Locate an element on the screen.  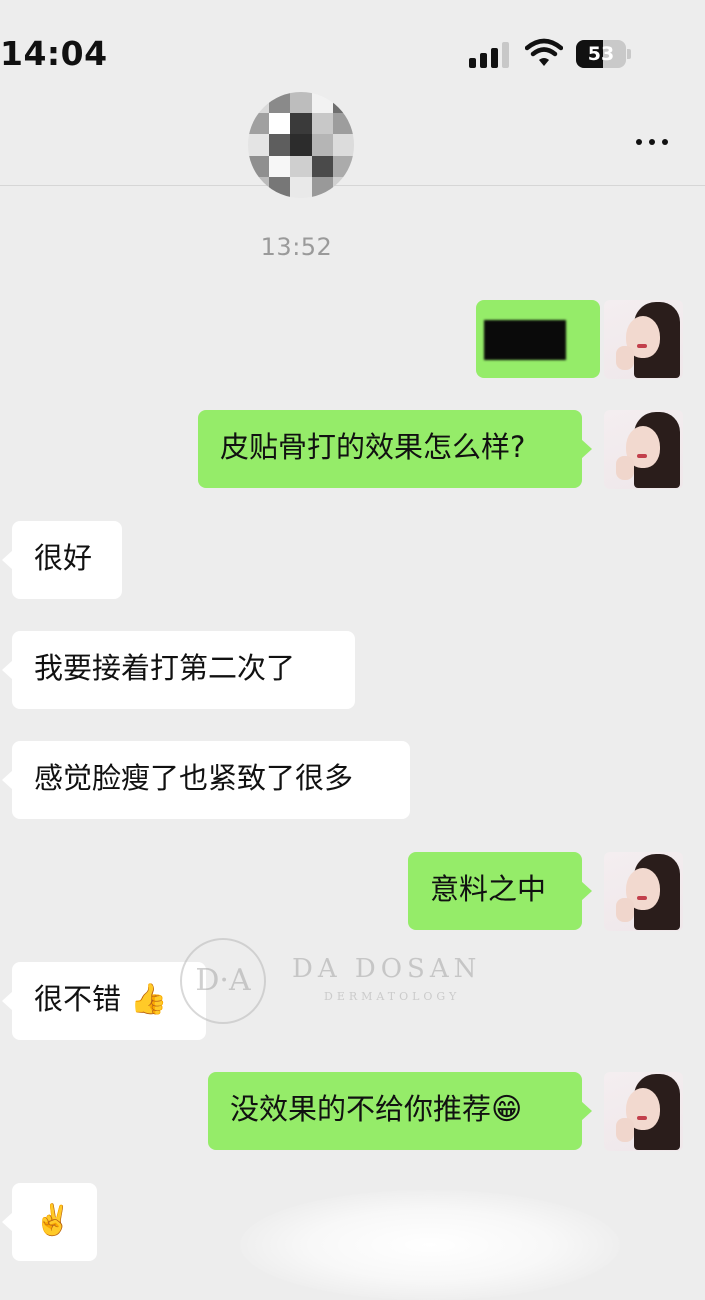
battery-level: 53 is located at coordinates (601, 54).